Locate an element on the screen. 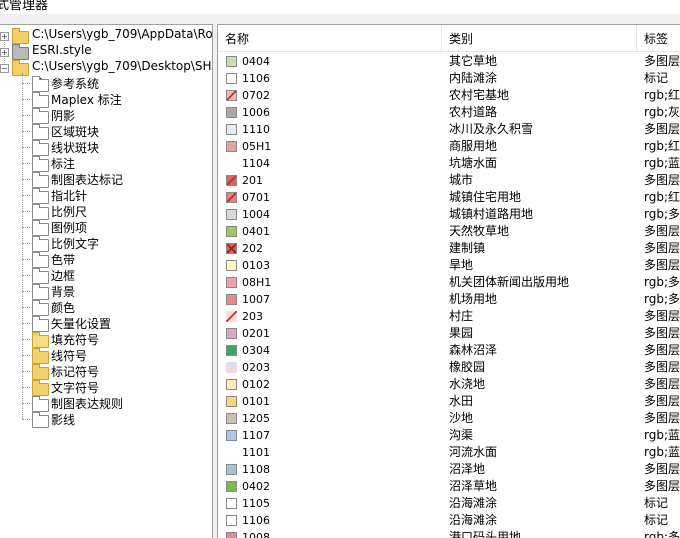 The image size is (680, 538). table-row: 0701 城镇住宅用地 rgb;红色 is located at coordinates (449, 197).